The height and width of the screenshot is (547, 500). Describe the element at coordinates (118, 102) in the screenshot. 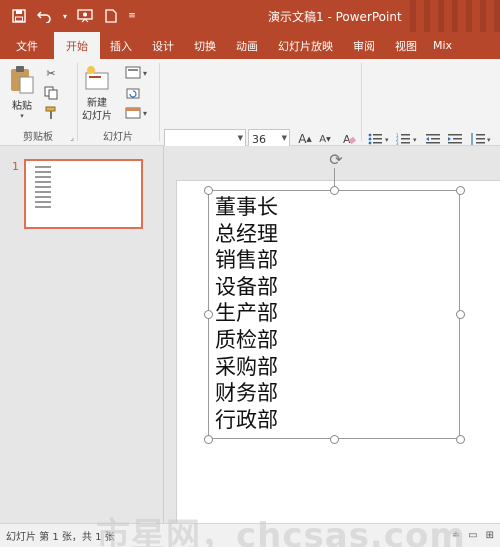

I see `slides-group: 新建 幻灯片 ▾ ▾ 幻灯片` at that location.